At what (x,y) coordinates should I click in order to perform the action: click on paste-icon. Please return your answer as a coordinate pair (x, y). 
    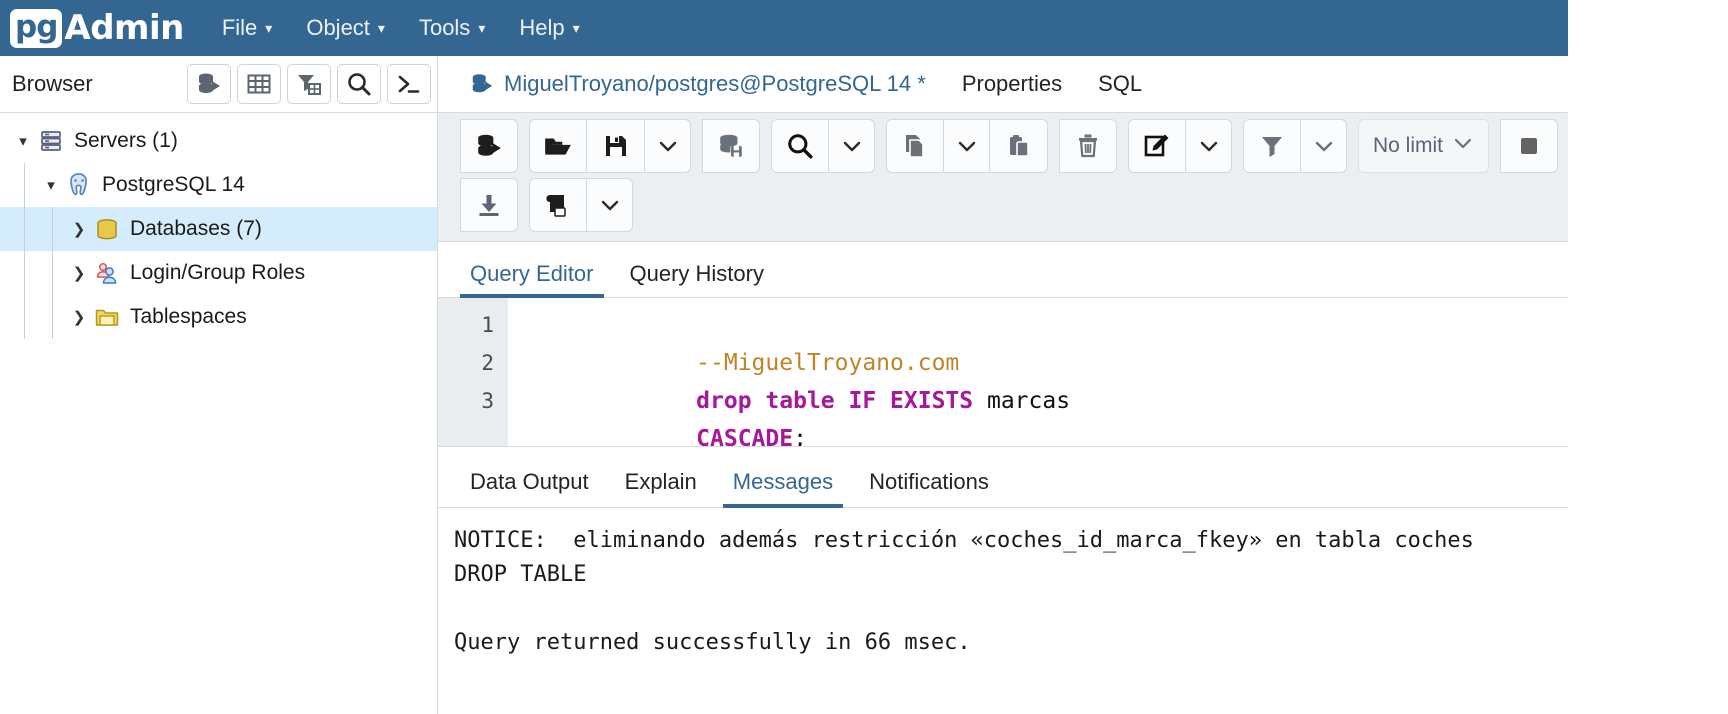
    Looking at the image, I should click on (1019, 146).